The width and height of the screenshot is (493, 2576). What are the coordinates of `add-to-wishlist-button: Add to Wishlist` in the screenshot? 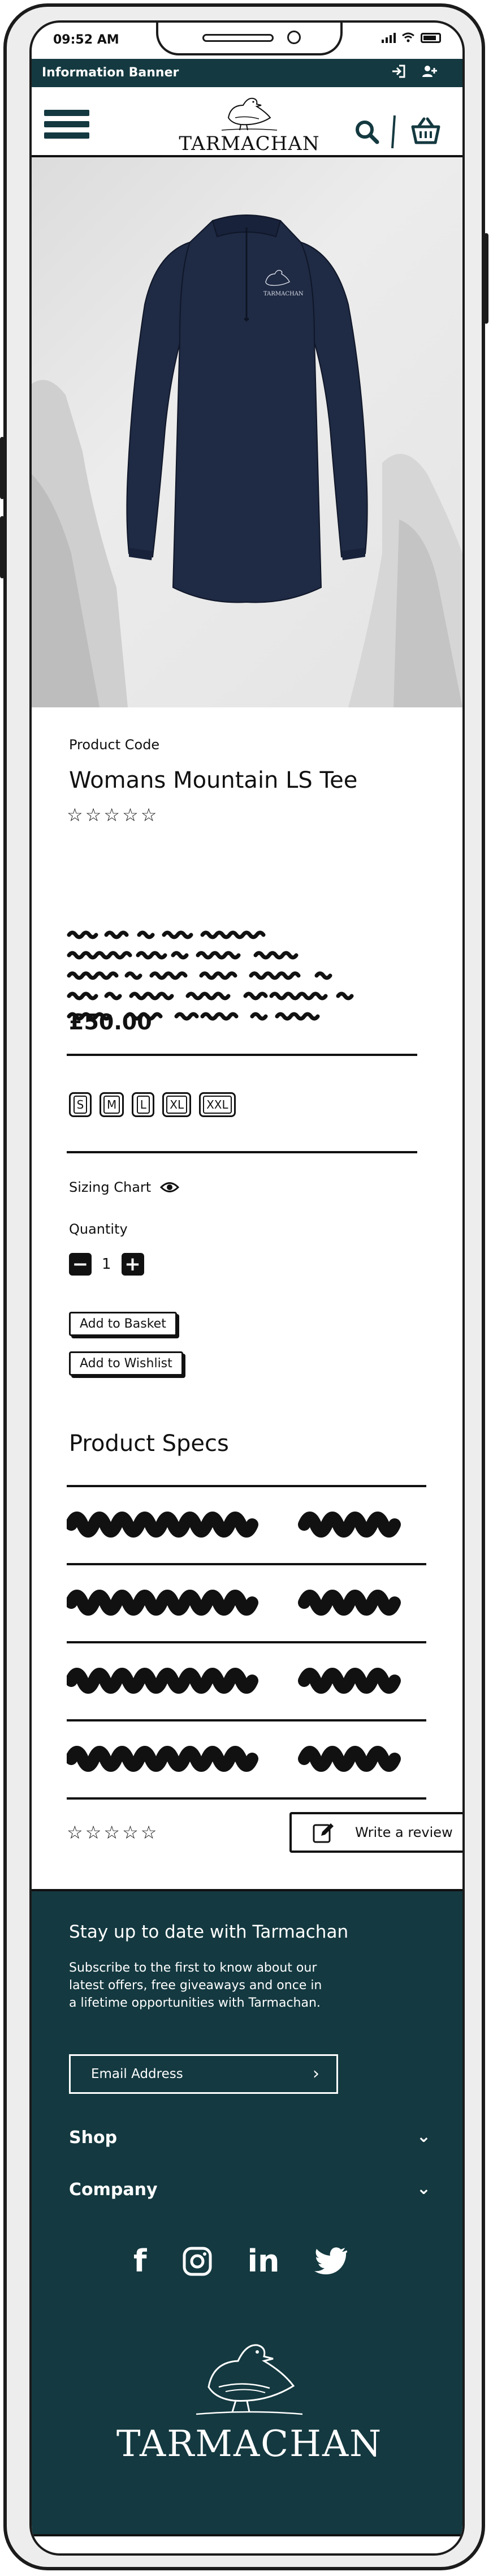 It's located at (126, 1363).